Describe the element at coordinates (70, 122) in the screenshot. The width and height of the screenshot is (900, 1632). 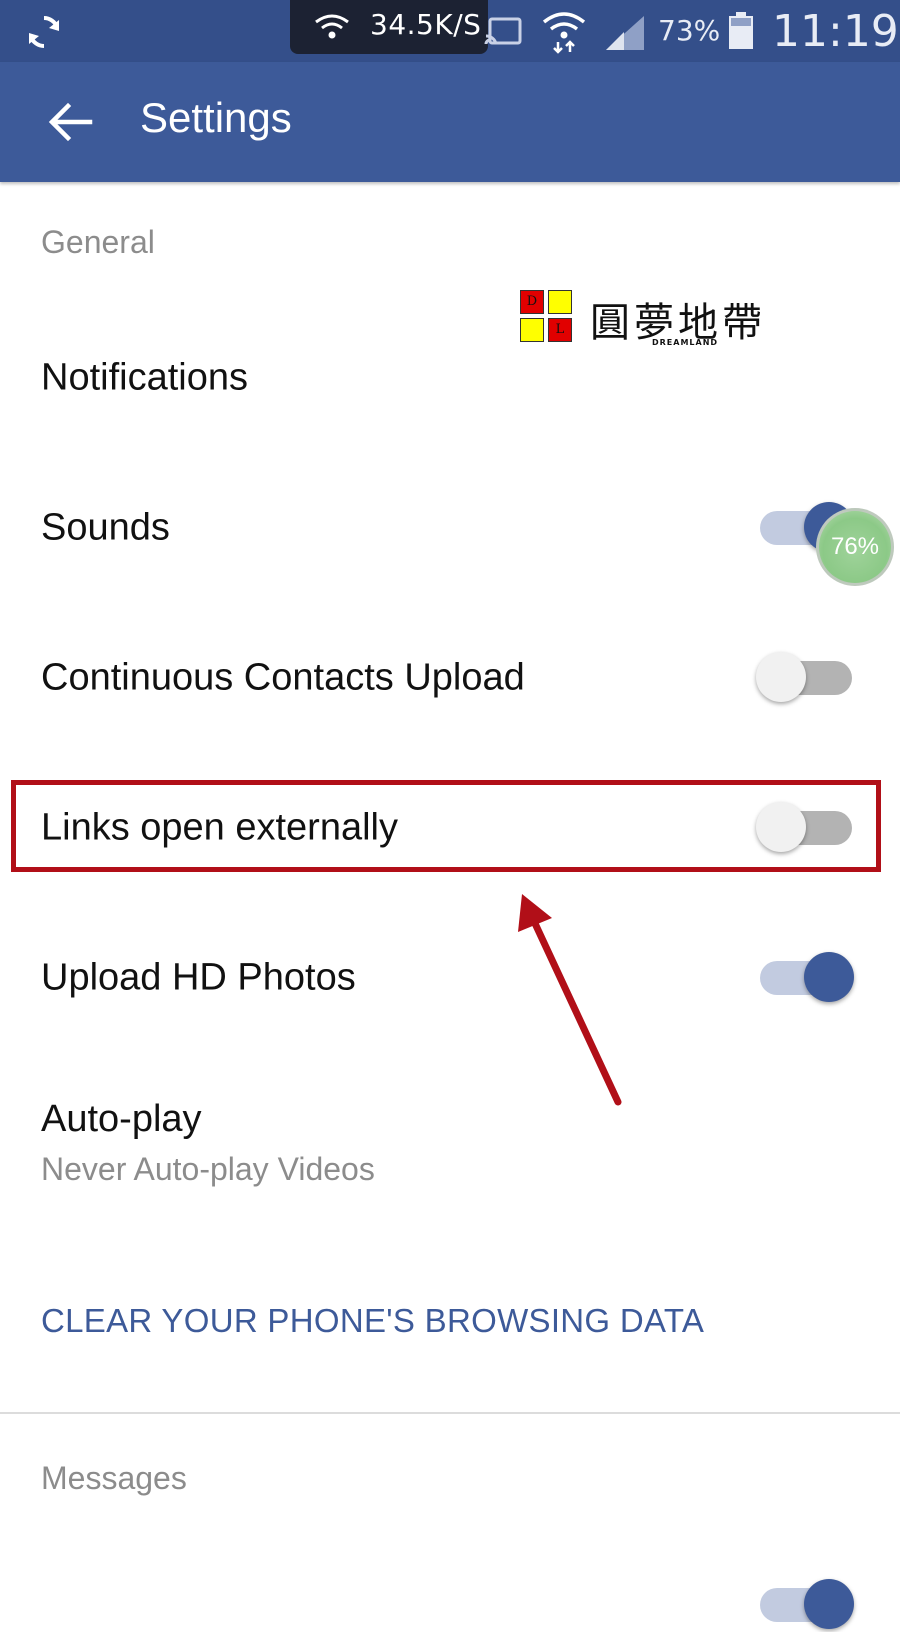
I see `arrow-back-icon` at that location.